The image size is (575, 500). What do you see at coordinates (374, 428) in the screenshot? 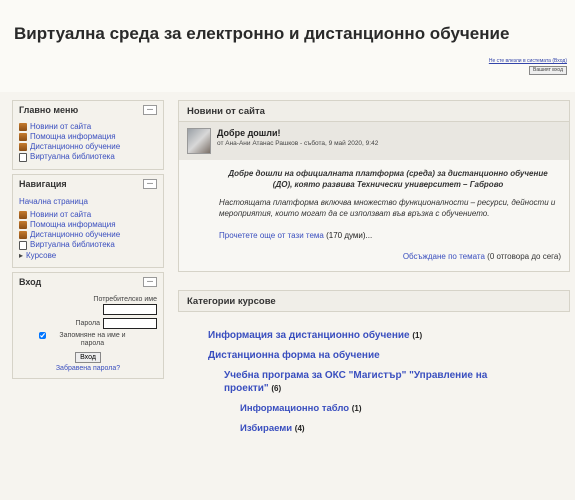
I see `category-item: Избираеми (4)` at bounding box center [374, 428].